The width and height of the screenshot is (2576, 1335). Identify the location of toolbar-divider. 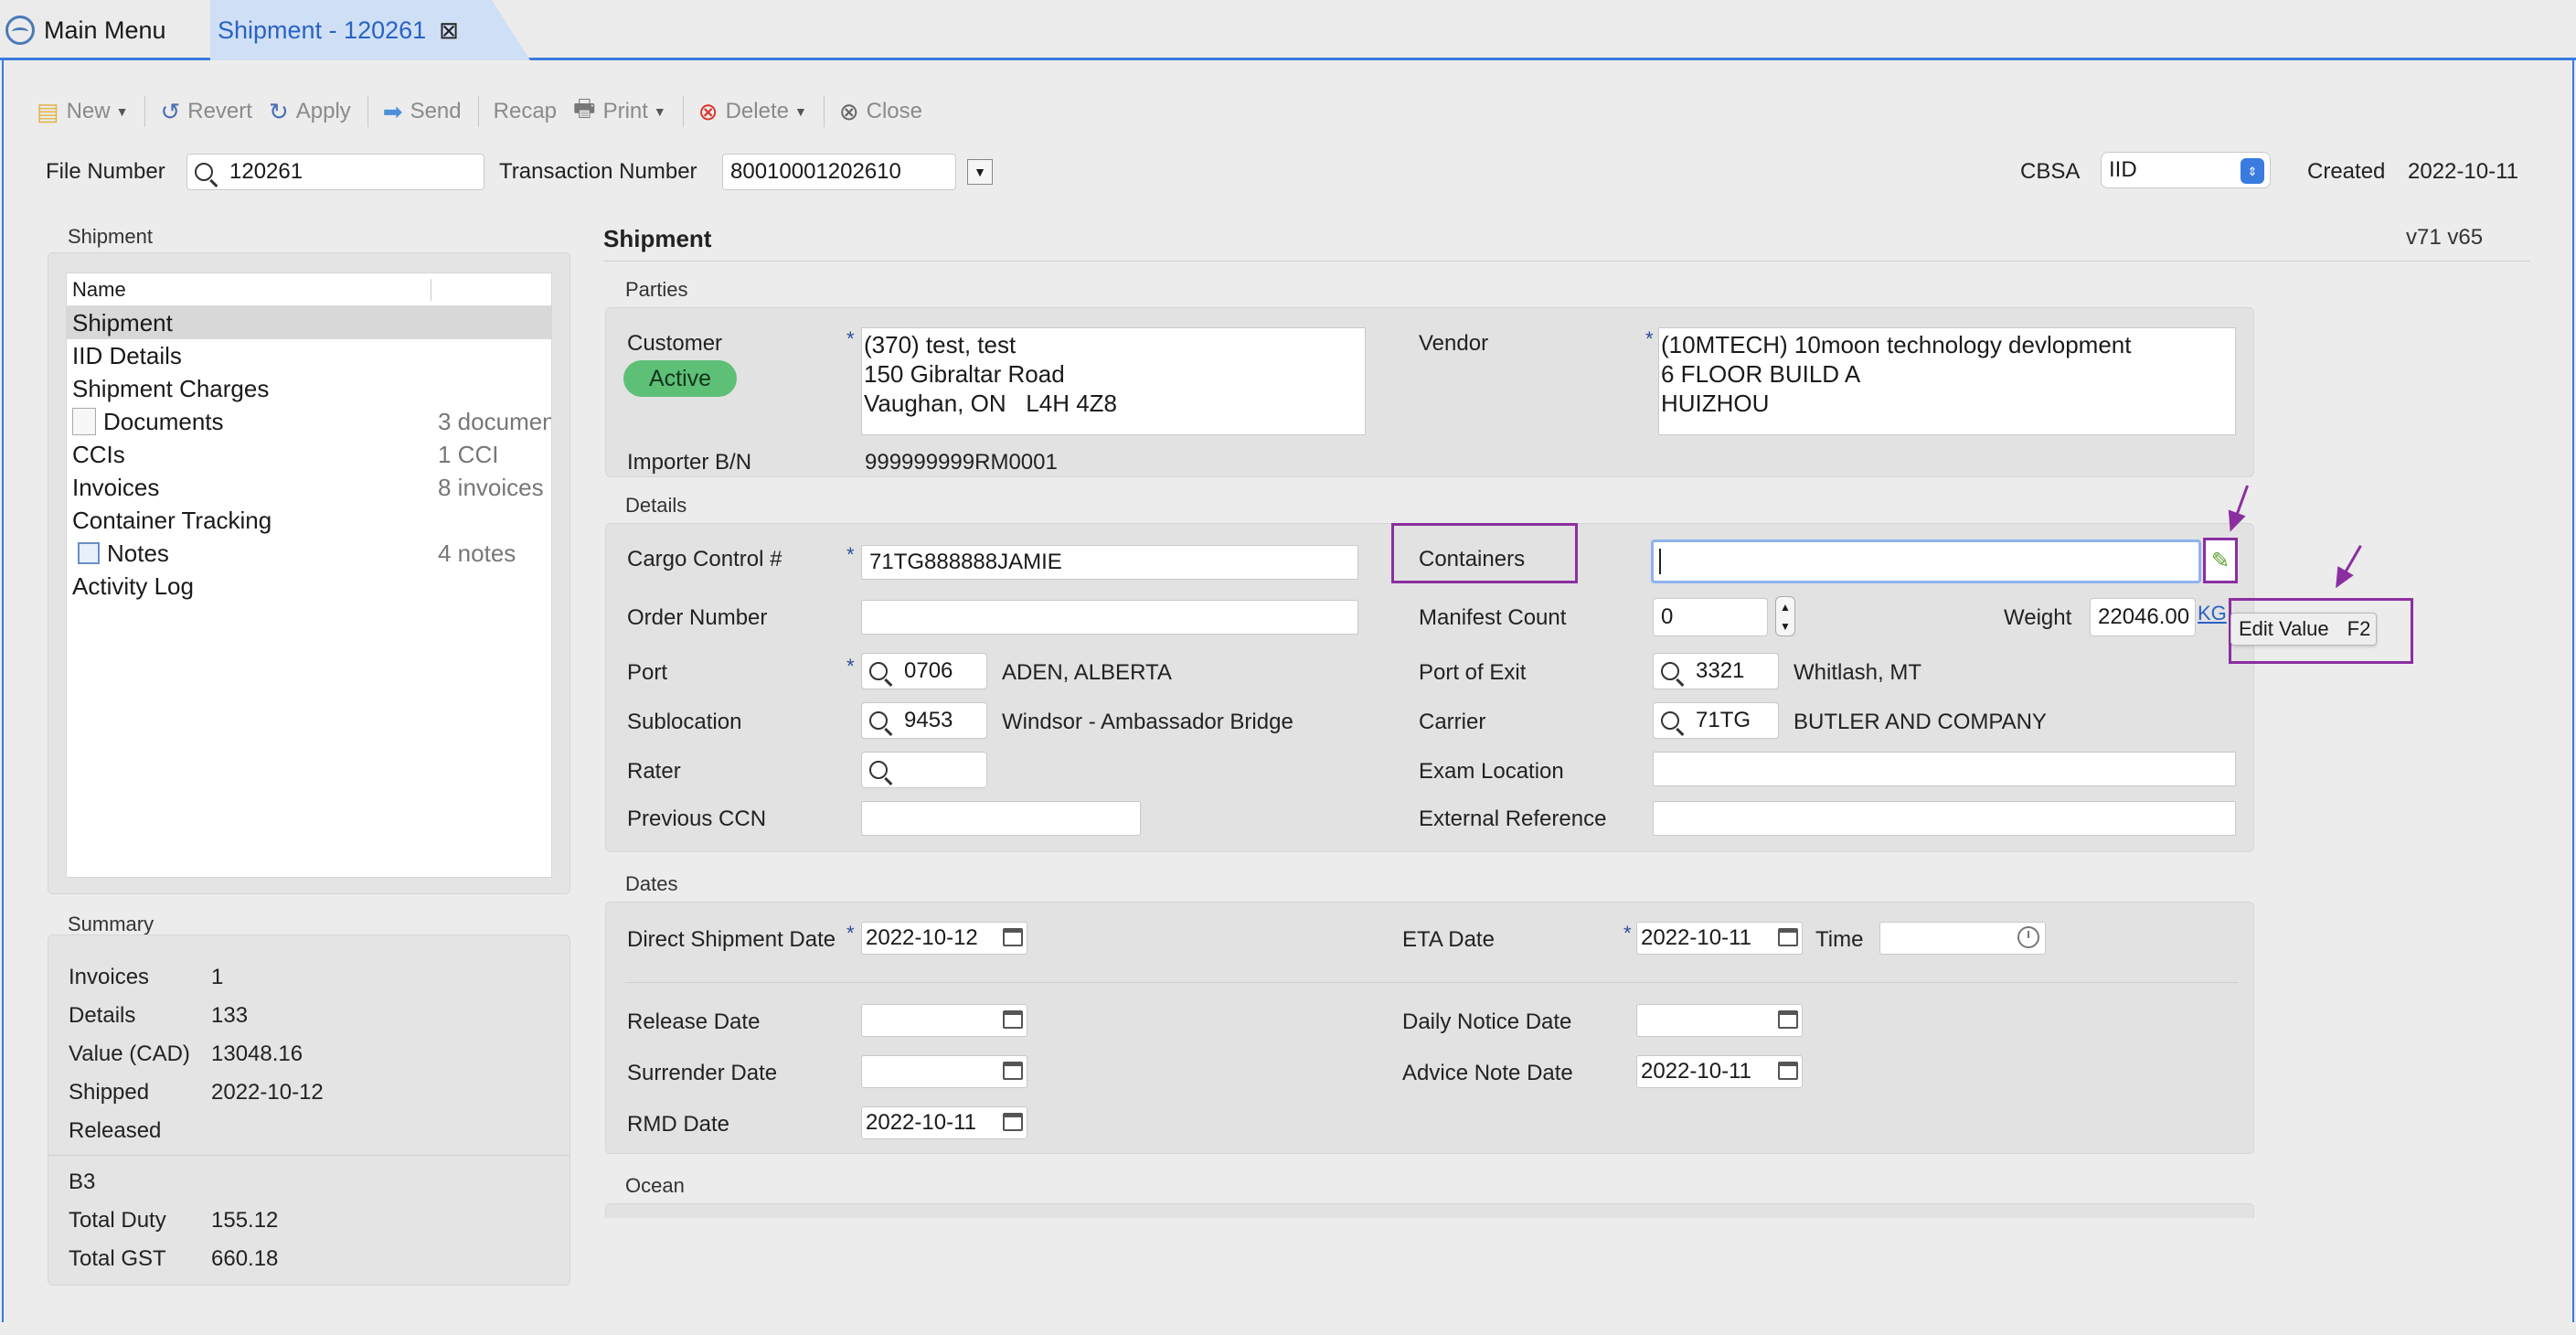
(683, 111).